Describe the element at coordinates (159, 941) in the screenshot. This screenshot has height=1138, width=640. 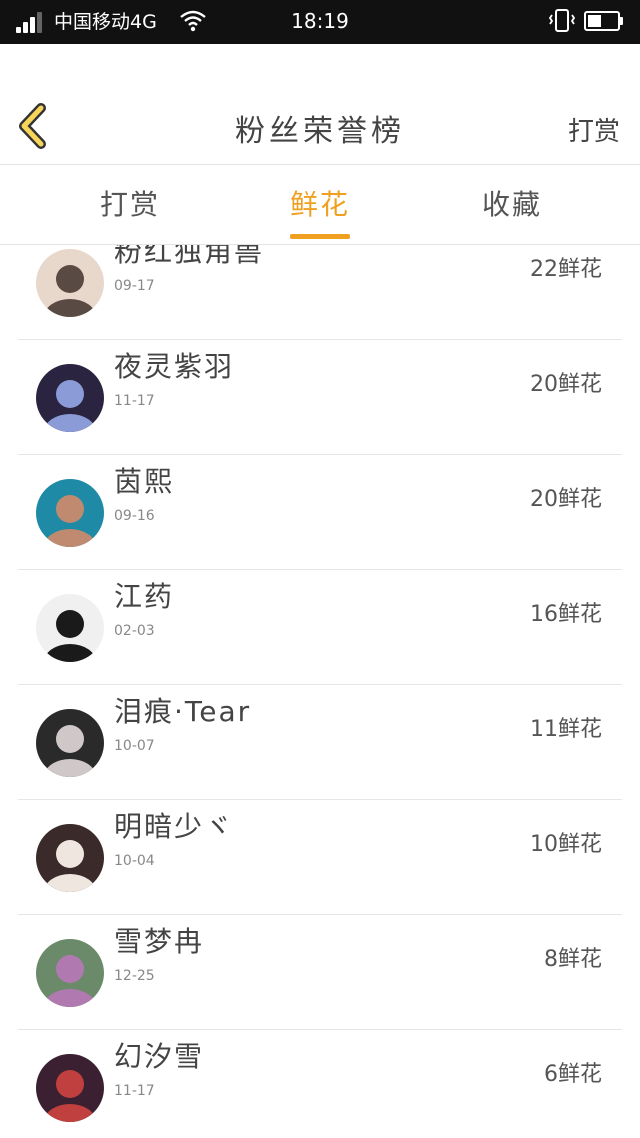
I see `fan-name: 雪梦冉` at that location.